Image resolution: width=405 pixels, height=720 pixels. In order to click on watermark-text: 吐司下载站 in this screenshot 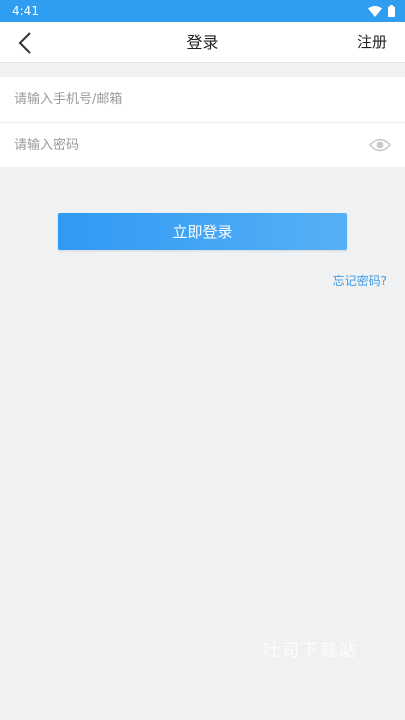, I will do `click(310, 651)`.